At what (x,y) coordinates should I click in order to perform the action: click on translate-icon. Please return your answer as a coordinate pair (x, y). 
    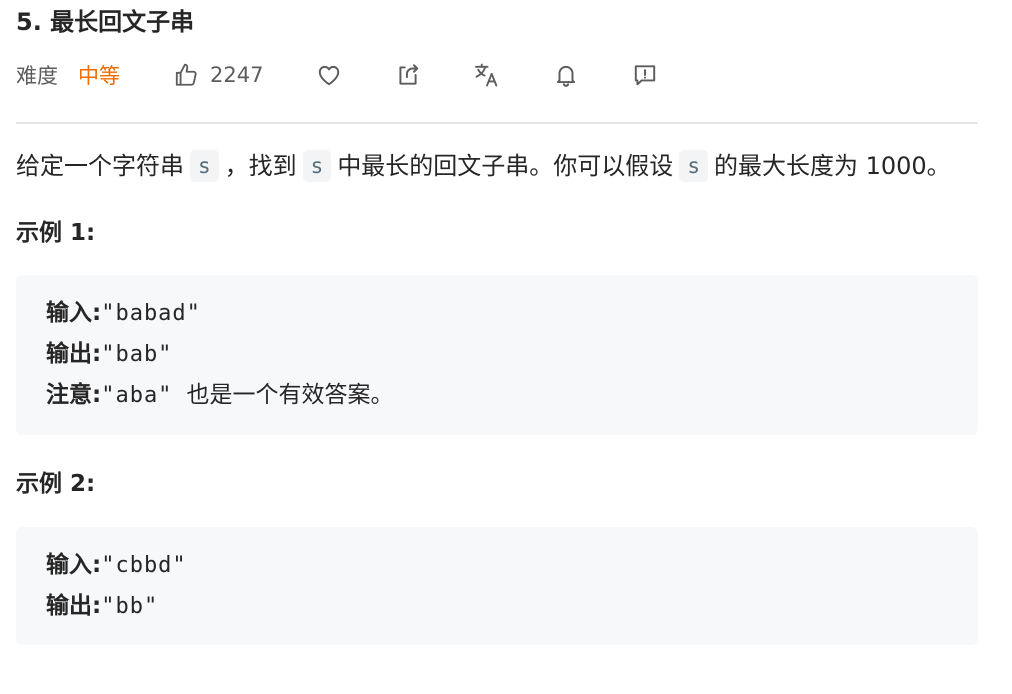
    Looking at the image, I should click on (487, 75).